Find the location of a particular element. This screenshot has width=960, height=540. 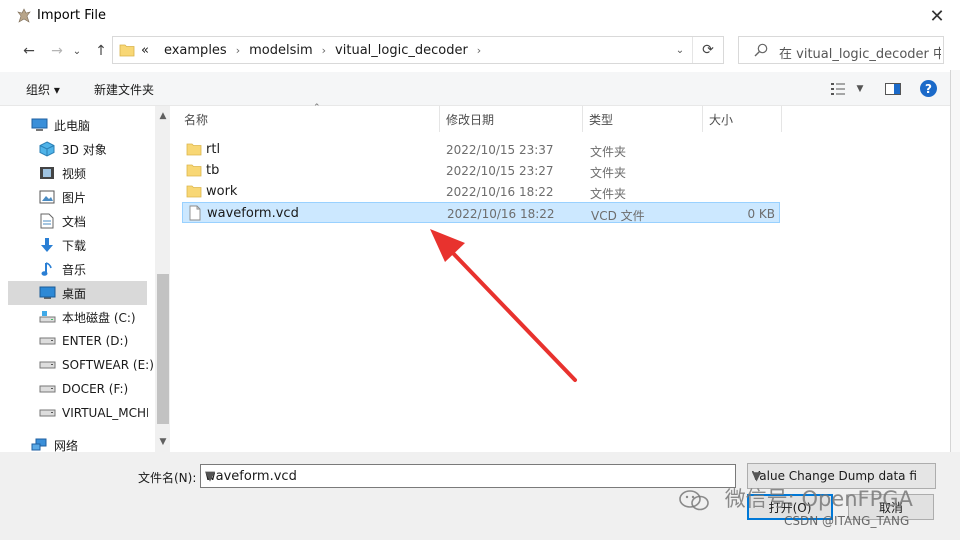

search-icon is located at coordinates (761, 50).